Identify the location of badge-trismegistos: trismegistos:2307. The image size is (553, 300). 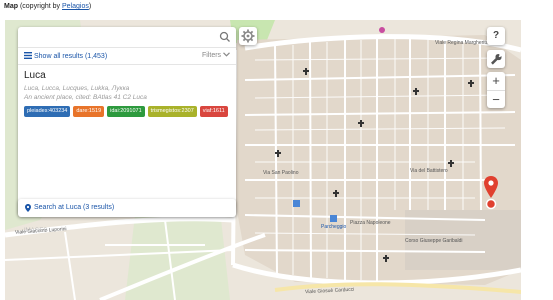
(172, 111).